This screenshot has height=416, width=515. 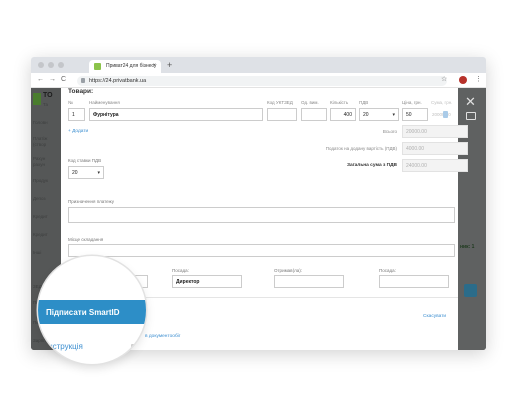 I want to click on address-bar: https://24.privatbank.ua, so click(x=262, y=81).